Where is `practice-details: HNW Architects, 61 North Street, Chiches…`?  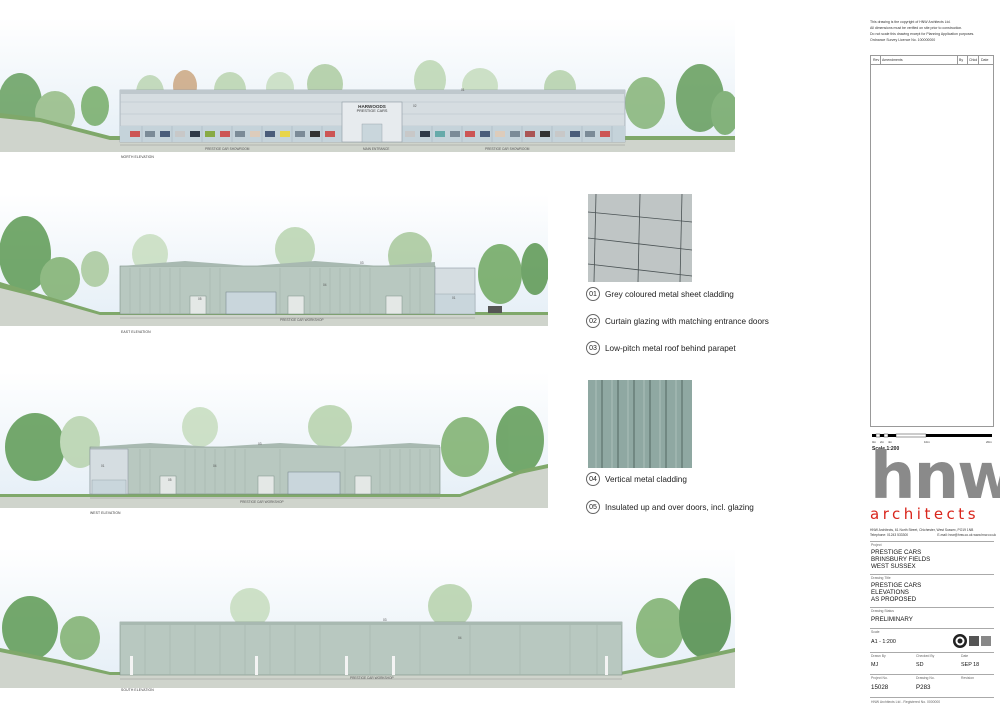 practice-details: HNW Architects, 61 North Street, Chiches… is located at coordinates (933, 532).